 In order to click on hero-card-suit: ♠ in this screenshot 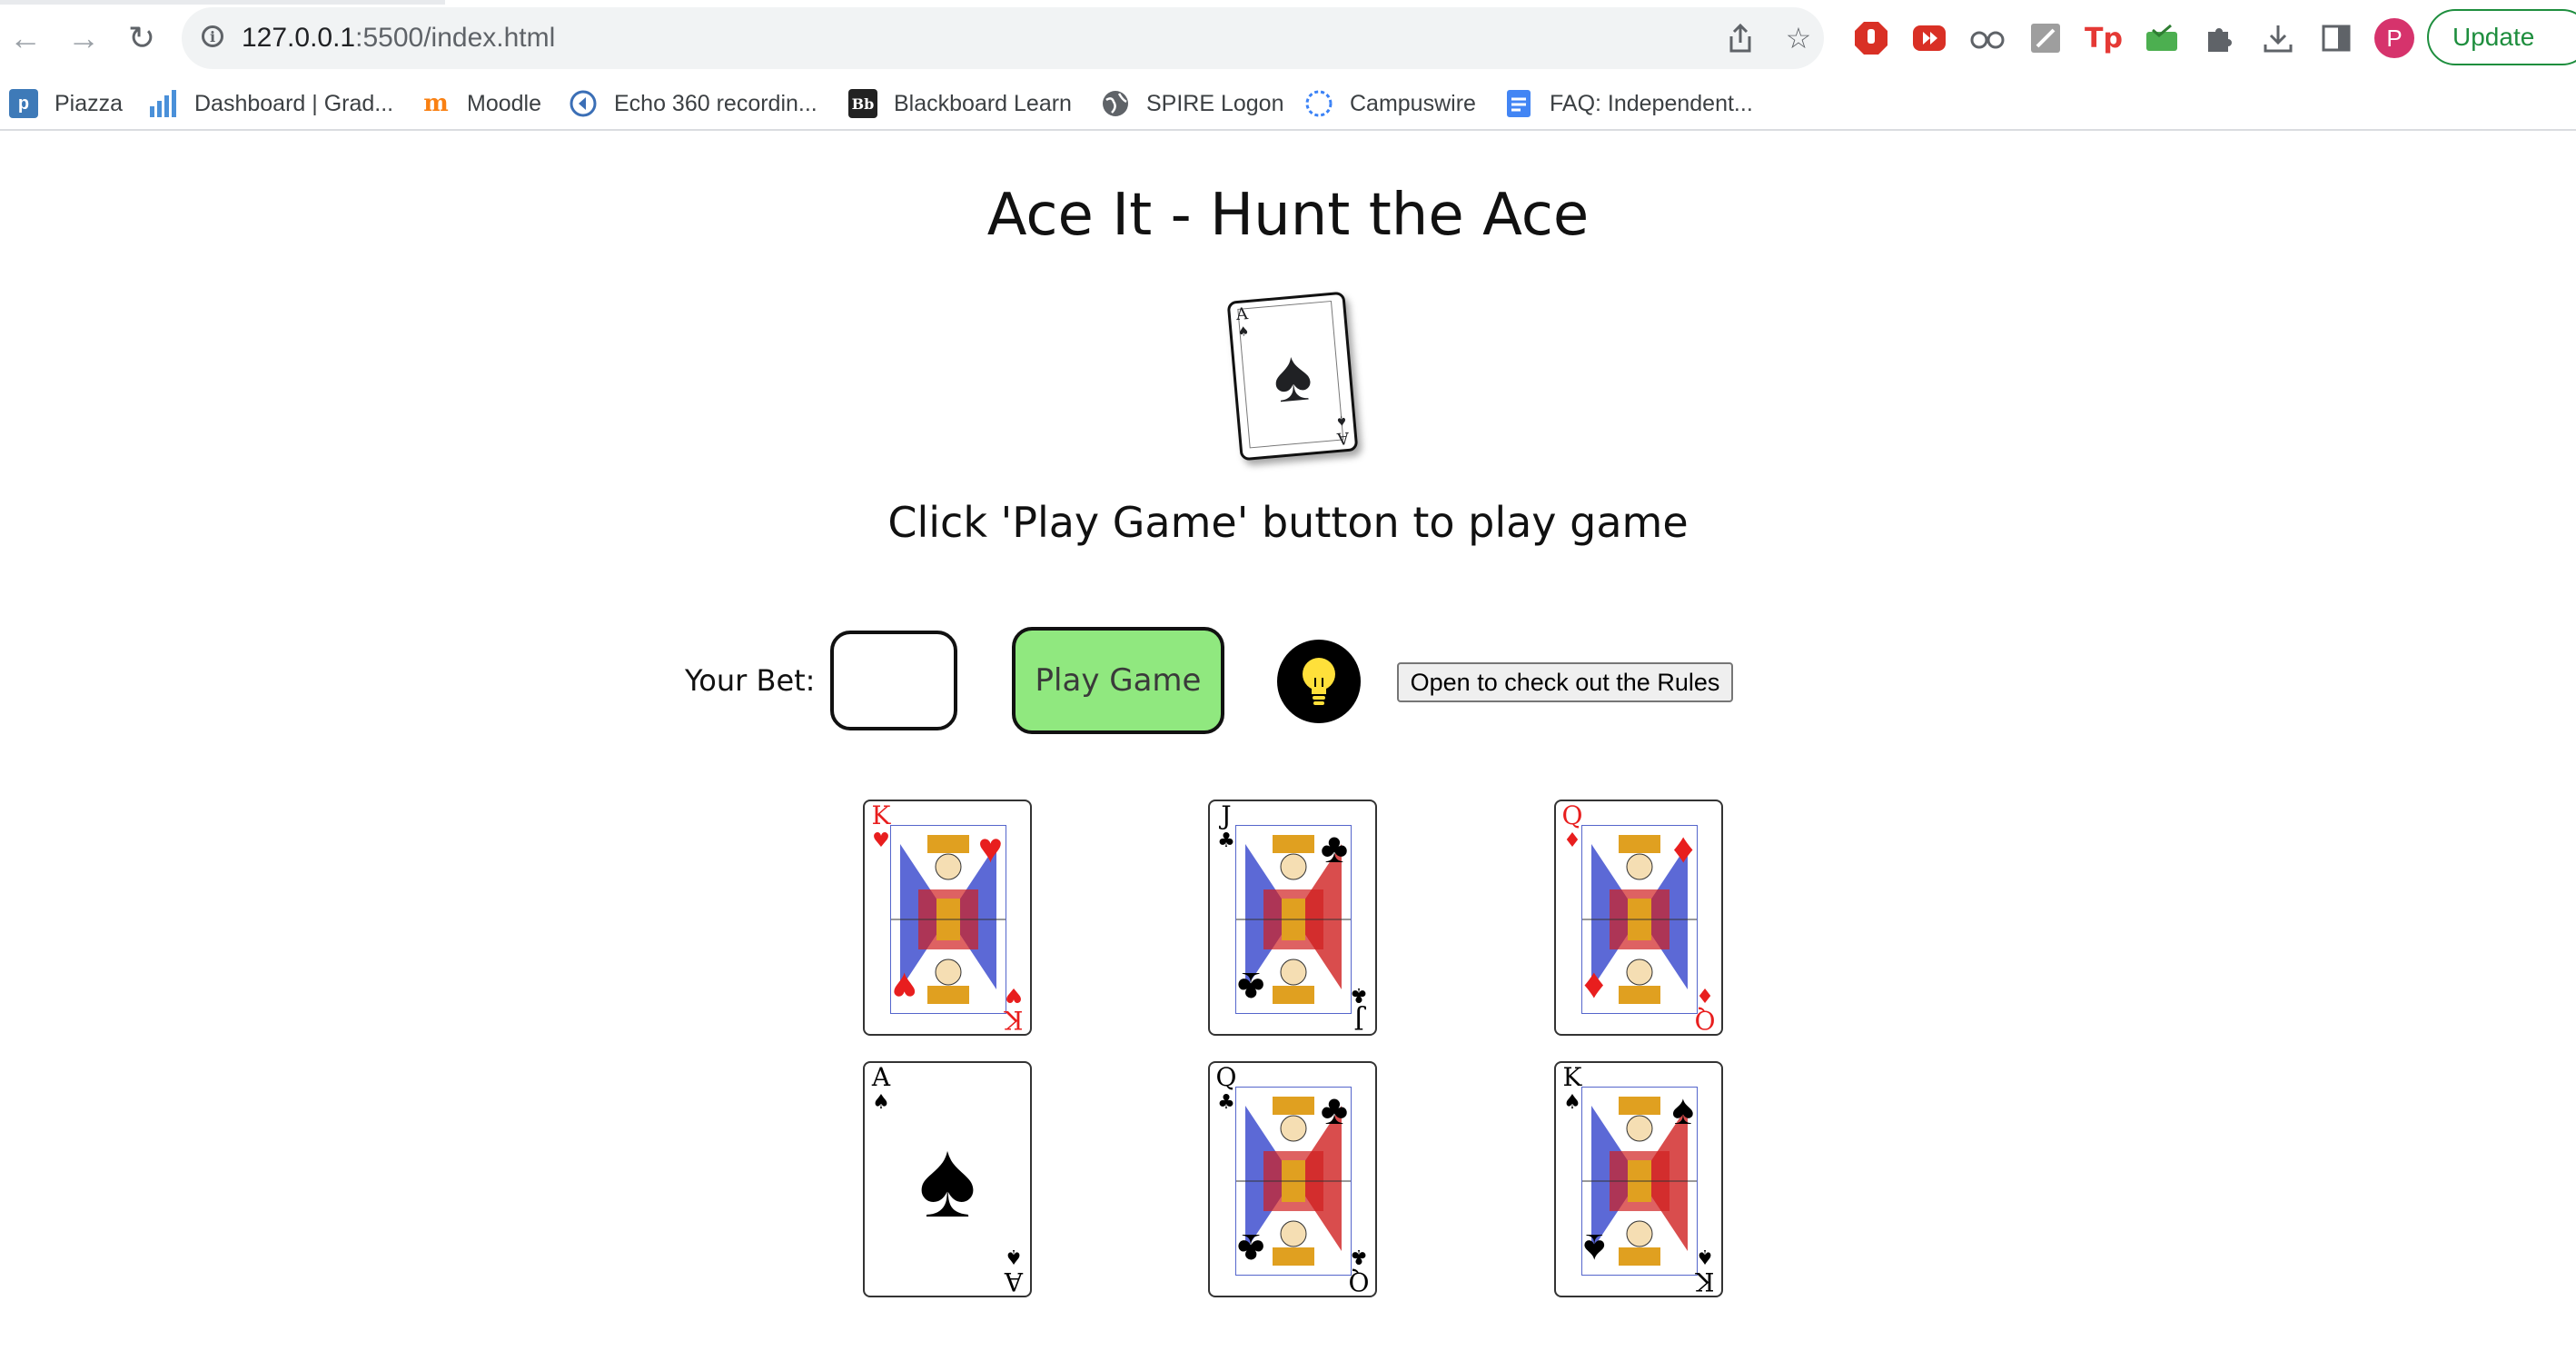, I will do `click(1341, 420)`.